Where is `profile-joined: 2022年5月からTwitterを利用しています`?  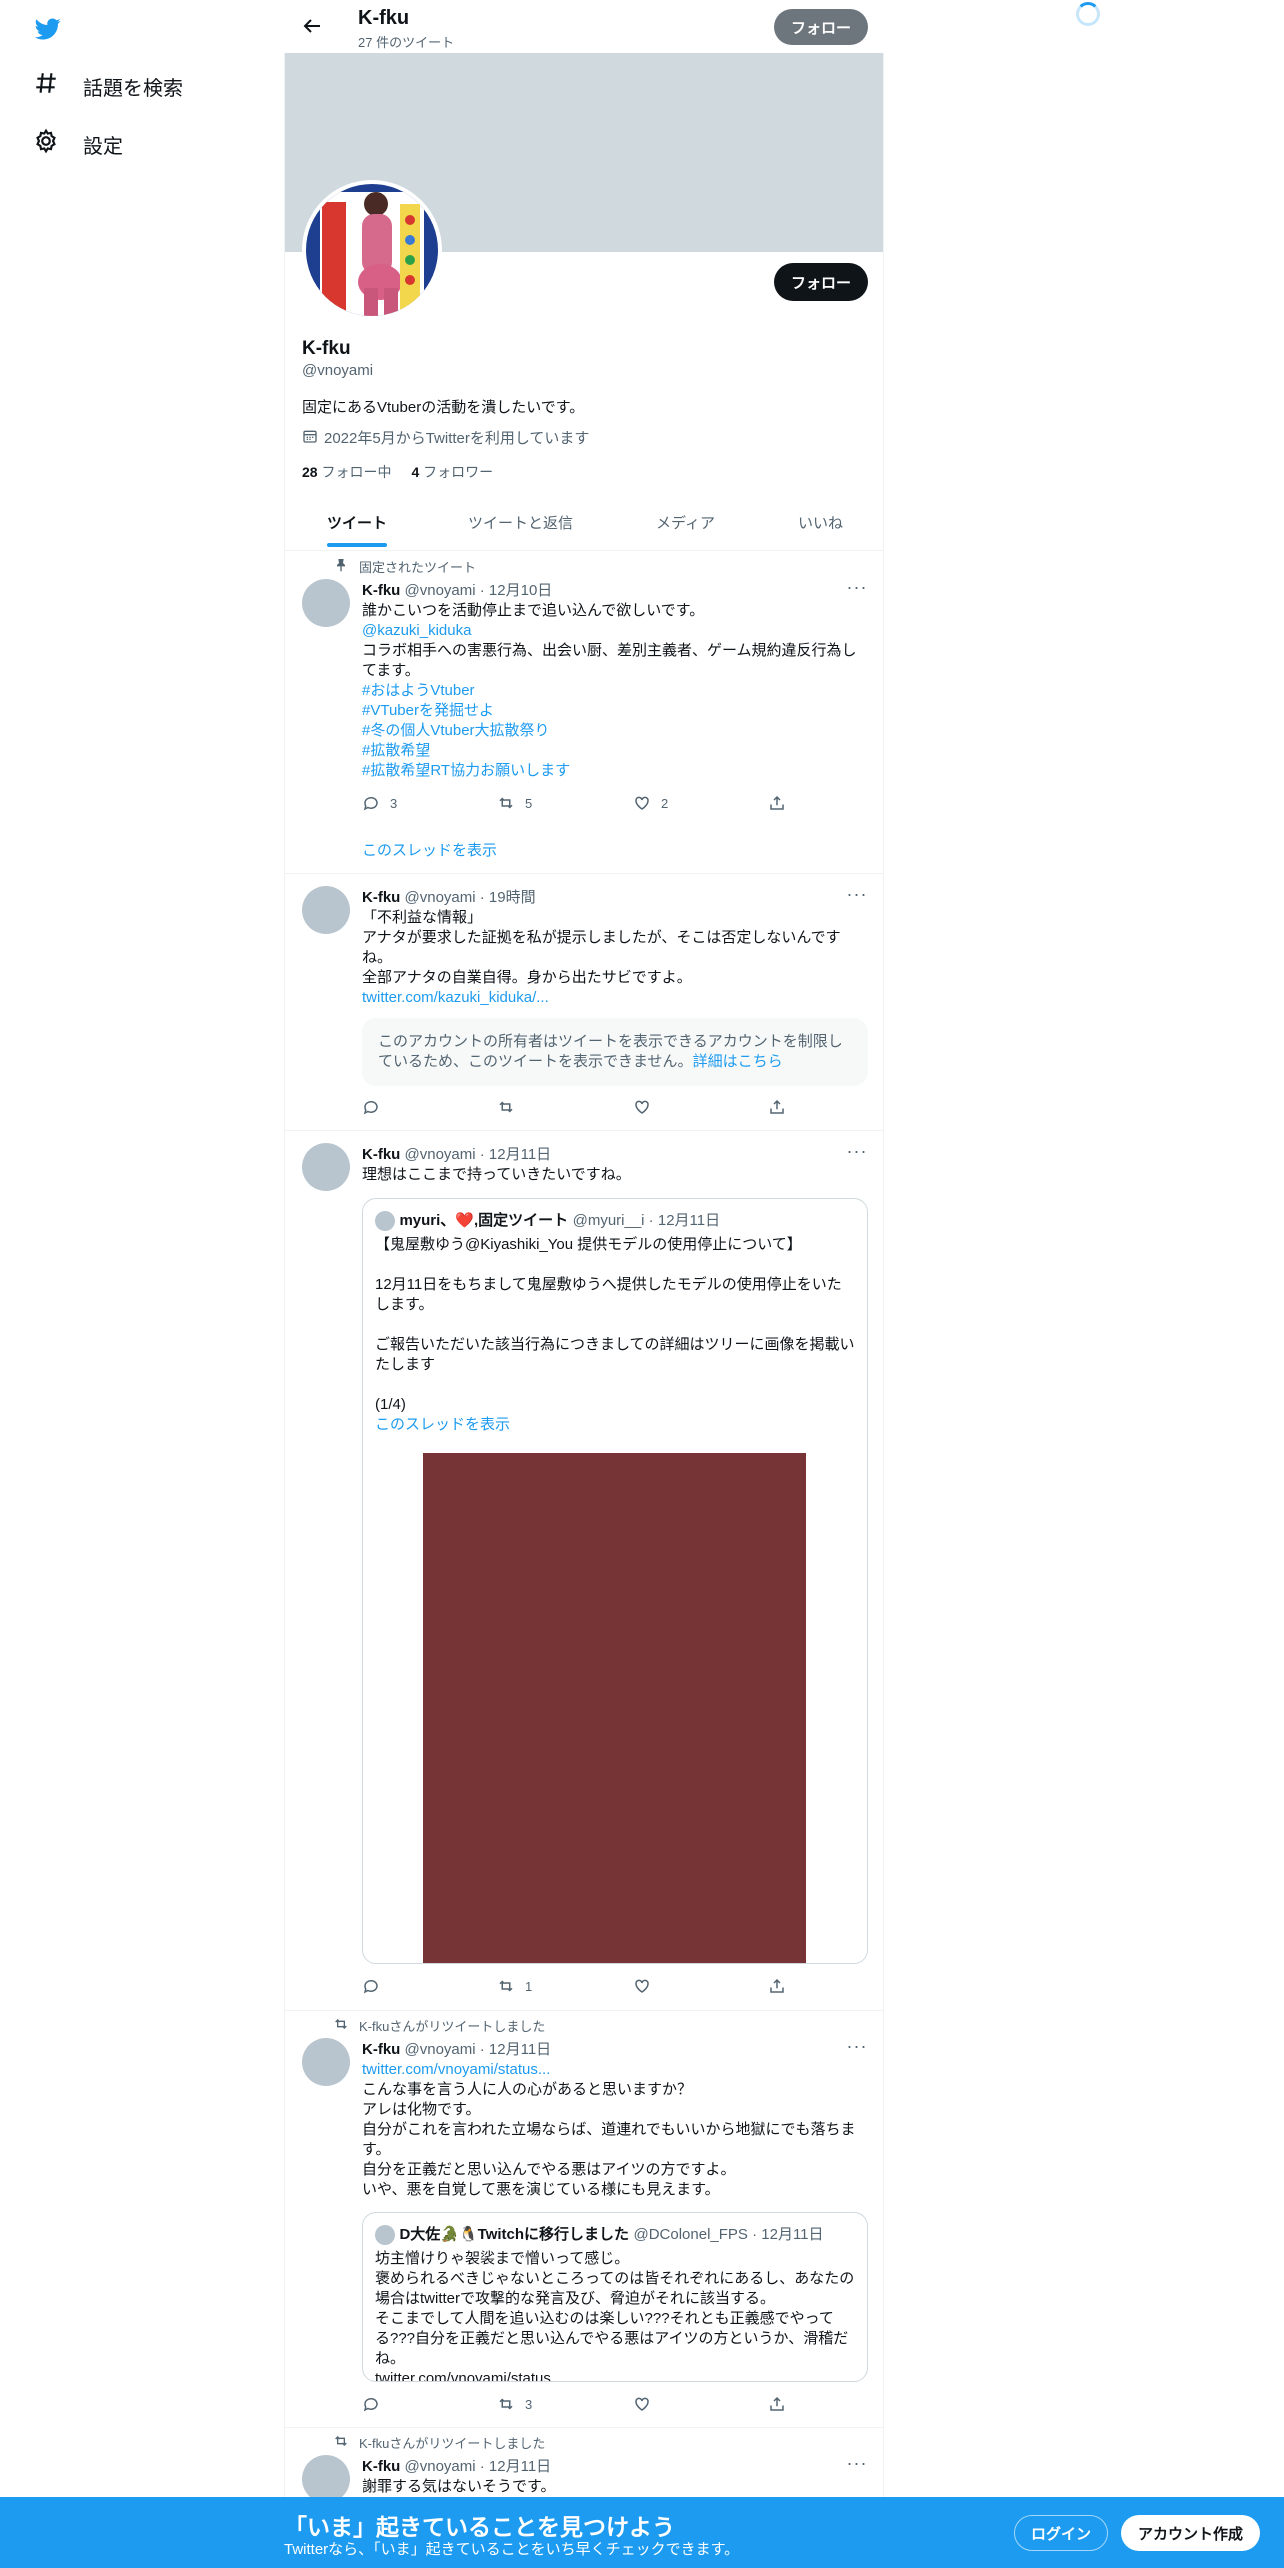
profile-joined: 2022年5月からTwitterを利用しています is located at coordinates (445, 437).